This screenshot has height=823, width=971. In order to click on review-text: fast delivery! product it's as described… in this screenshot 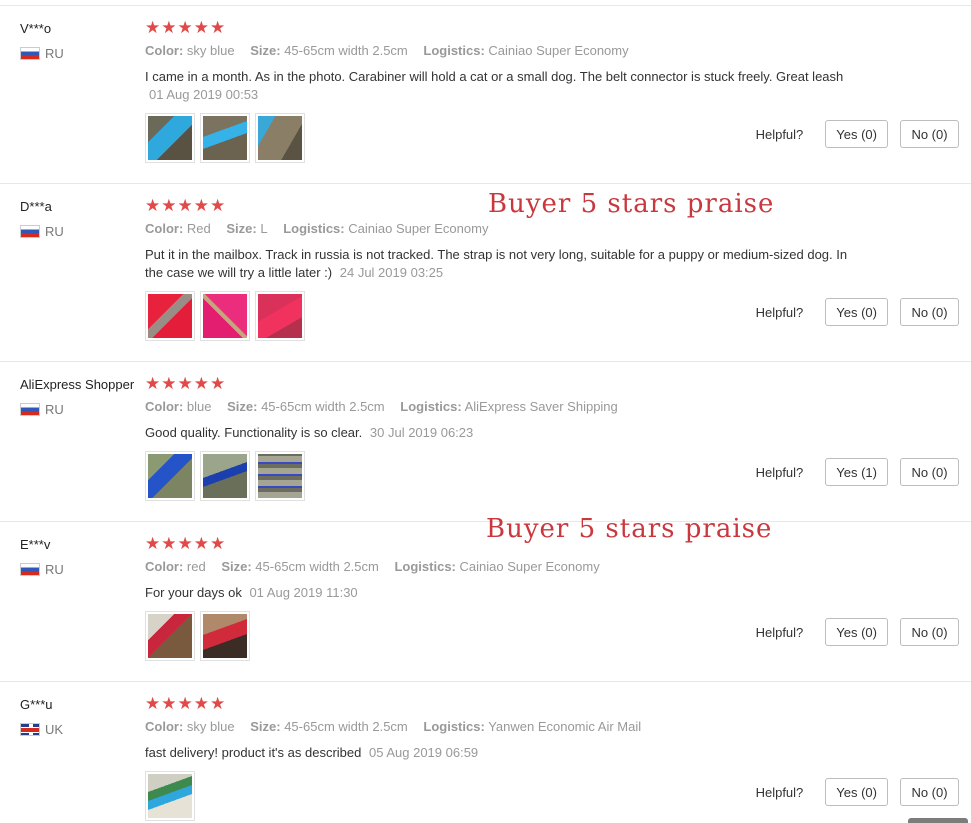, I will do `click(500, 753)`.